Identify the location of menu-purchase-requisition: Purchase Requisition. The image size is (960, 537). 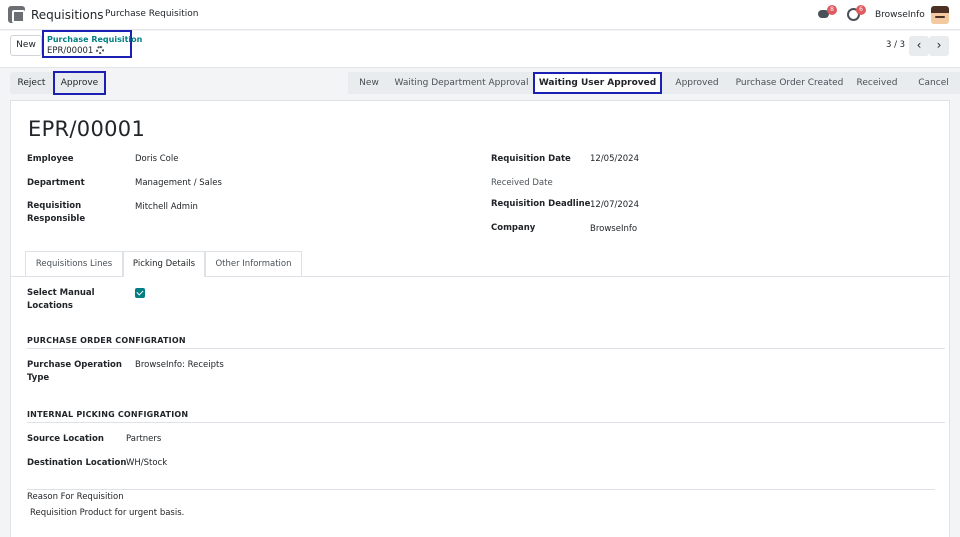
(151, 14).